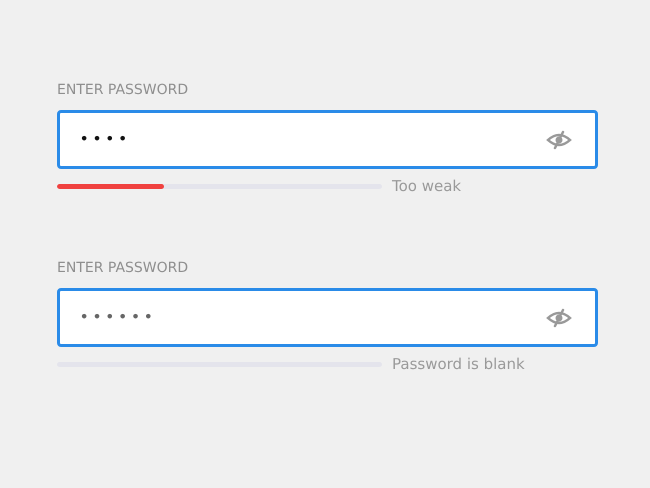  What do you see at coordinates (427, 186) in the screenshot?
I see `strength-text: Too weak` at bounding box center [427, 186].